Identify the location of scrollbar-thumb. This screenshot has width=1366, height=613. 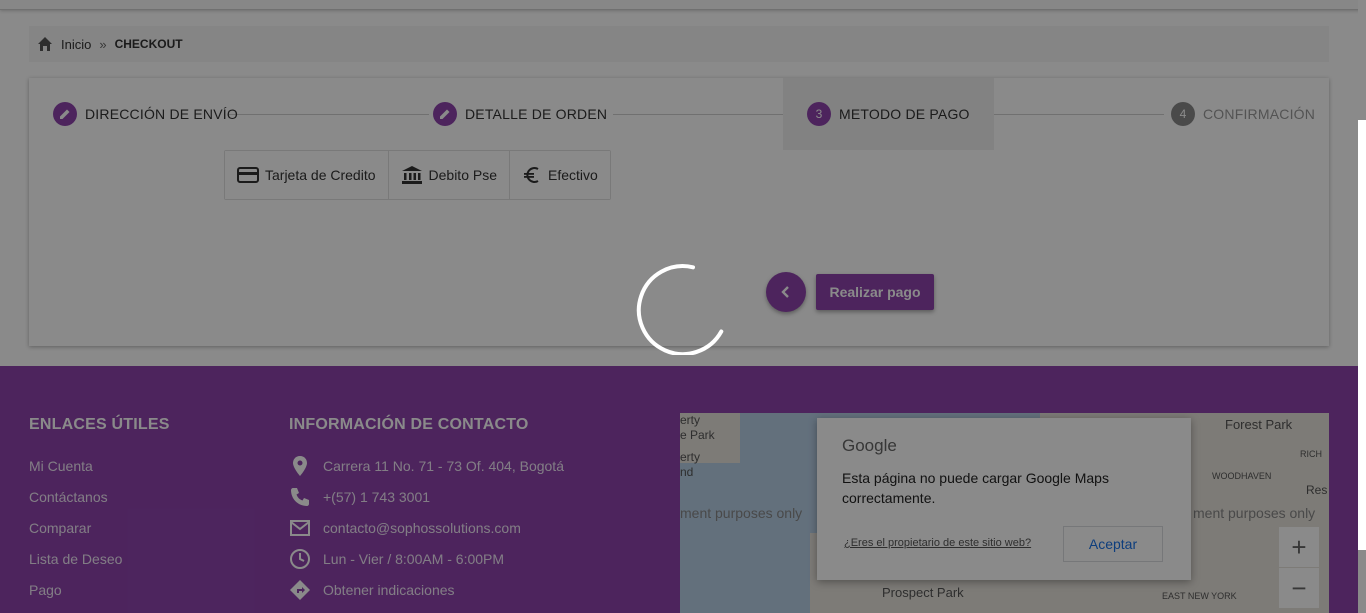
(1362, 335).